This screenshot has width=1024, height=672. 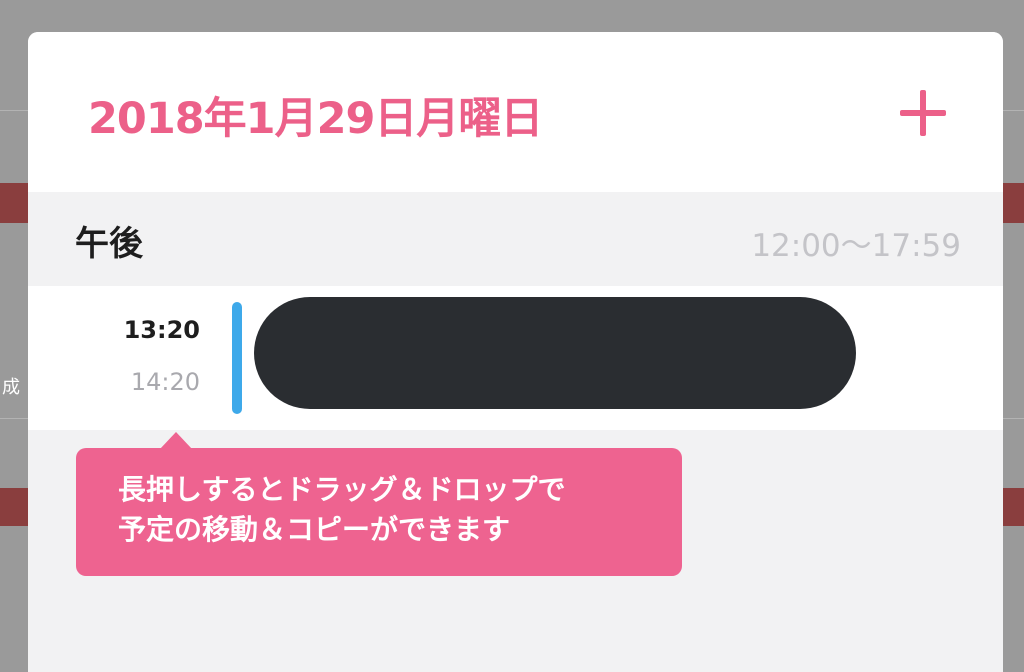 What do you see at coordinates (314, 529) in the screenshot?
I see `tooltip-line: 予定の移動＆コピーができます` at bounding box center [314, 529].